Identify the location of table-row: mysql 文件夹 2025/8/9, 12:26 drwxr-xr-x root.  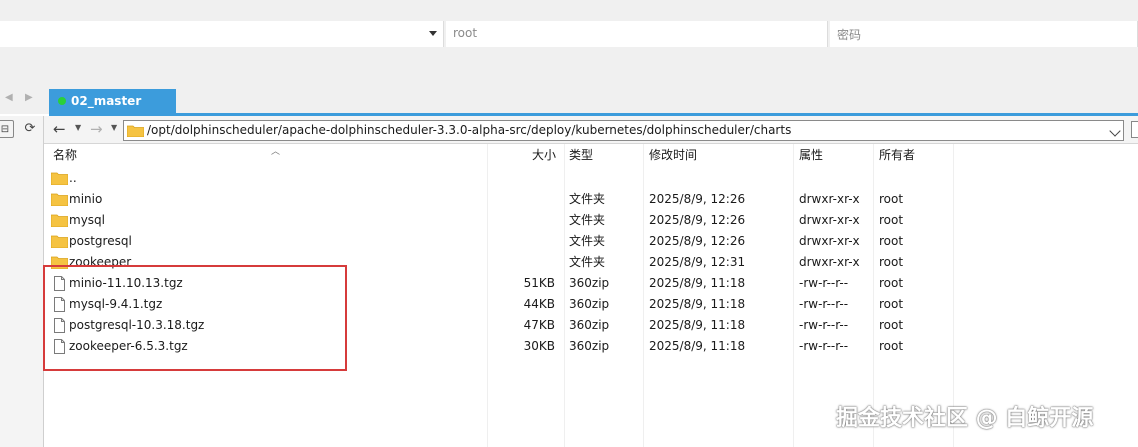
(591, 220).